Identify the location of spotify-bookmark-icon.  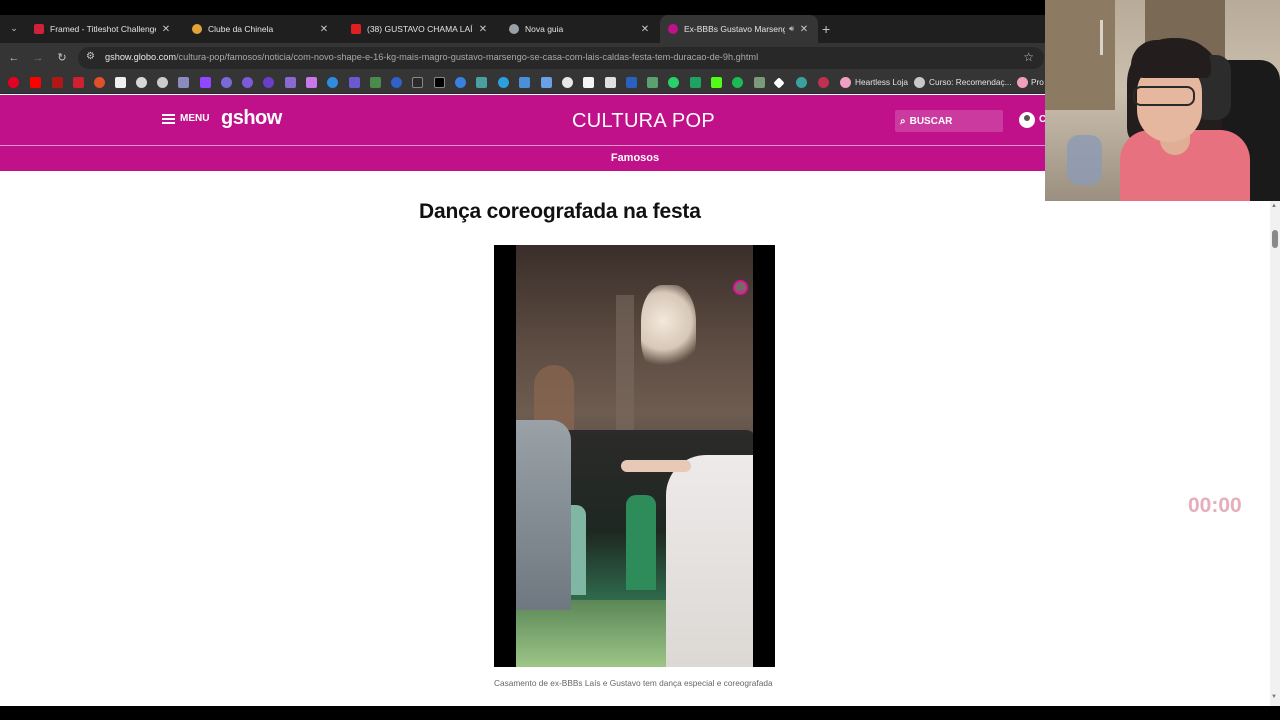
(737, 82).